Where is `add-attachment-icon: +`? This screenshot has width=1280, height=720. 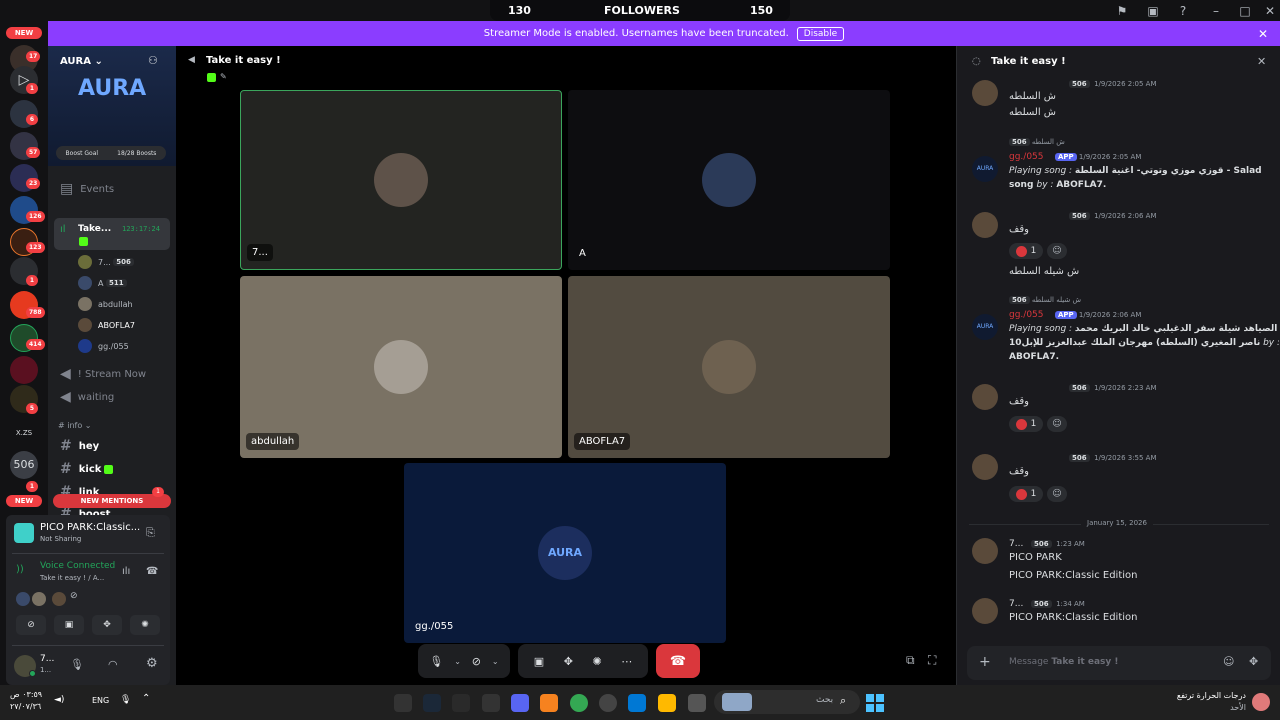 add-attachment-icon: + is located at coordinates (985, 662).